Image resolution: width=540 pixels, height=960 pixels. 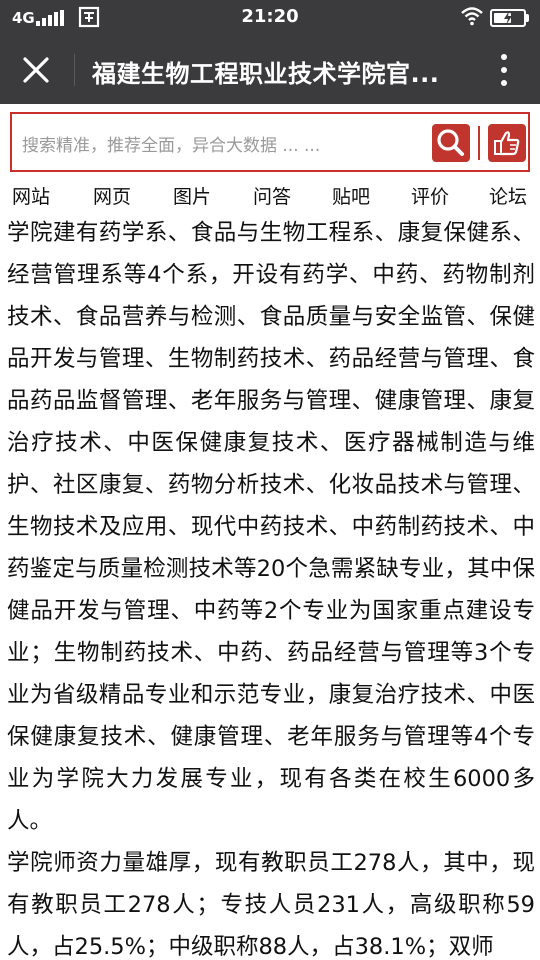 What do you see at coordinates (527, 18) in the screenshot?
I see `battery-tip` at bounding box center [527, 18].